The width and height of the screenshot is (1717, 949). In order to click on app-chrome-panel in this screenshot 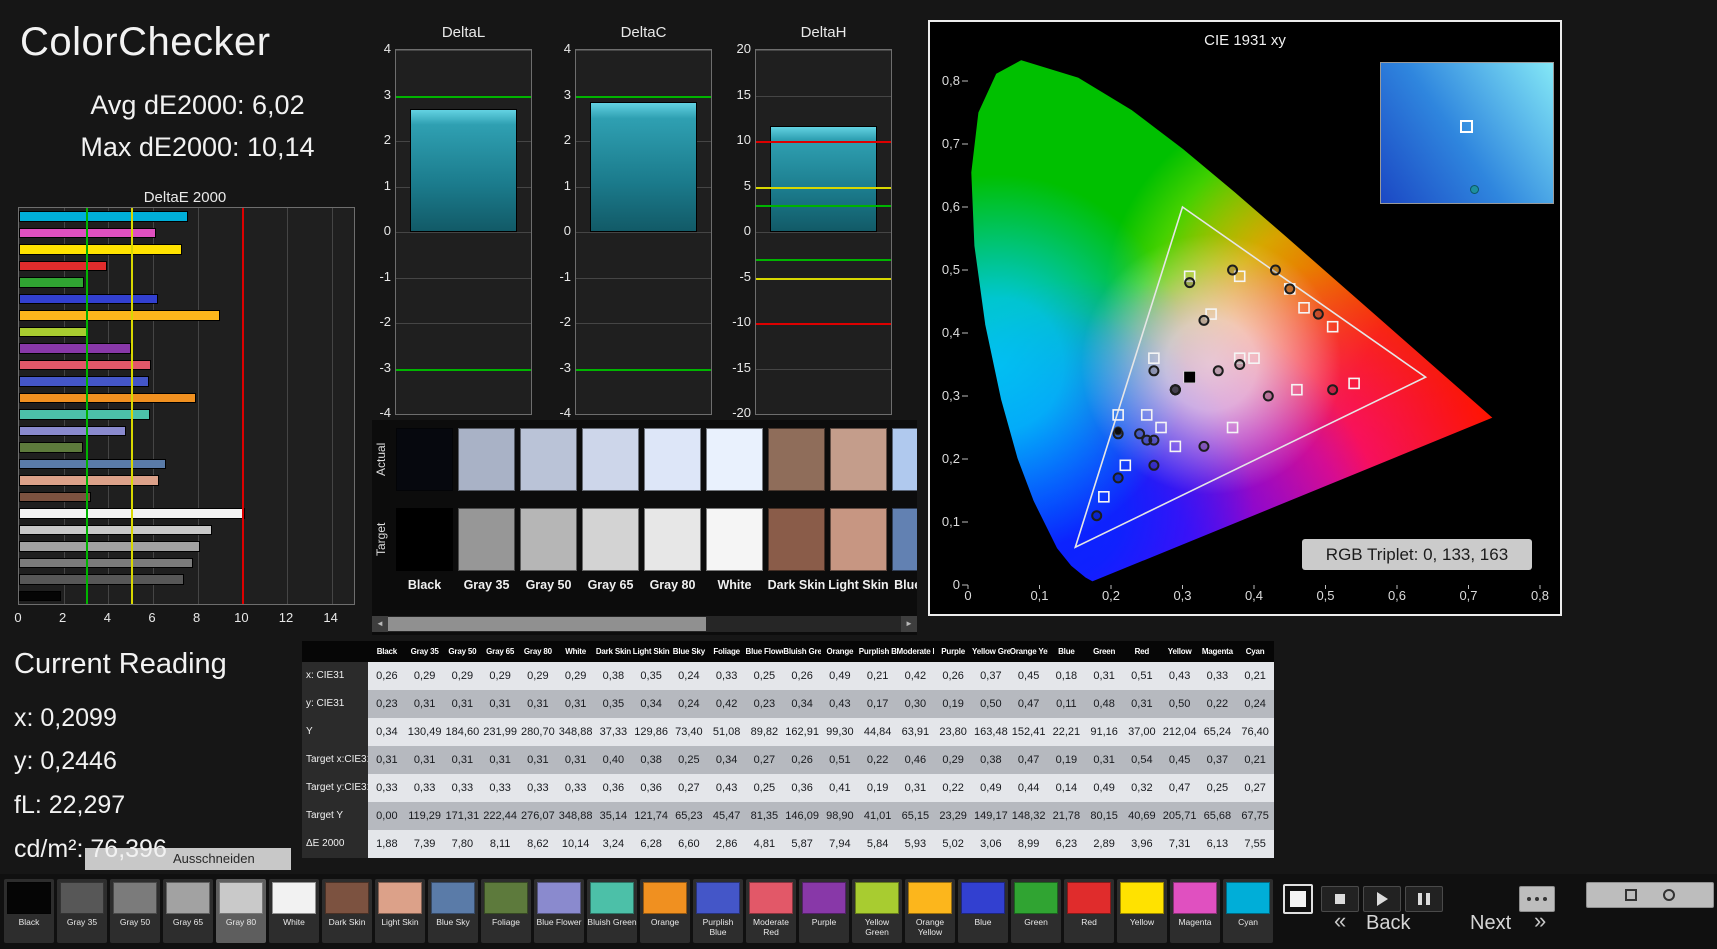, I will do `click(1650, 895)`.